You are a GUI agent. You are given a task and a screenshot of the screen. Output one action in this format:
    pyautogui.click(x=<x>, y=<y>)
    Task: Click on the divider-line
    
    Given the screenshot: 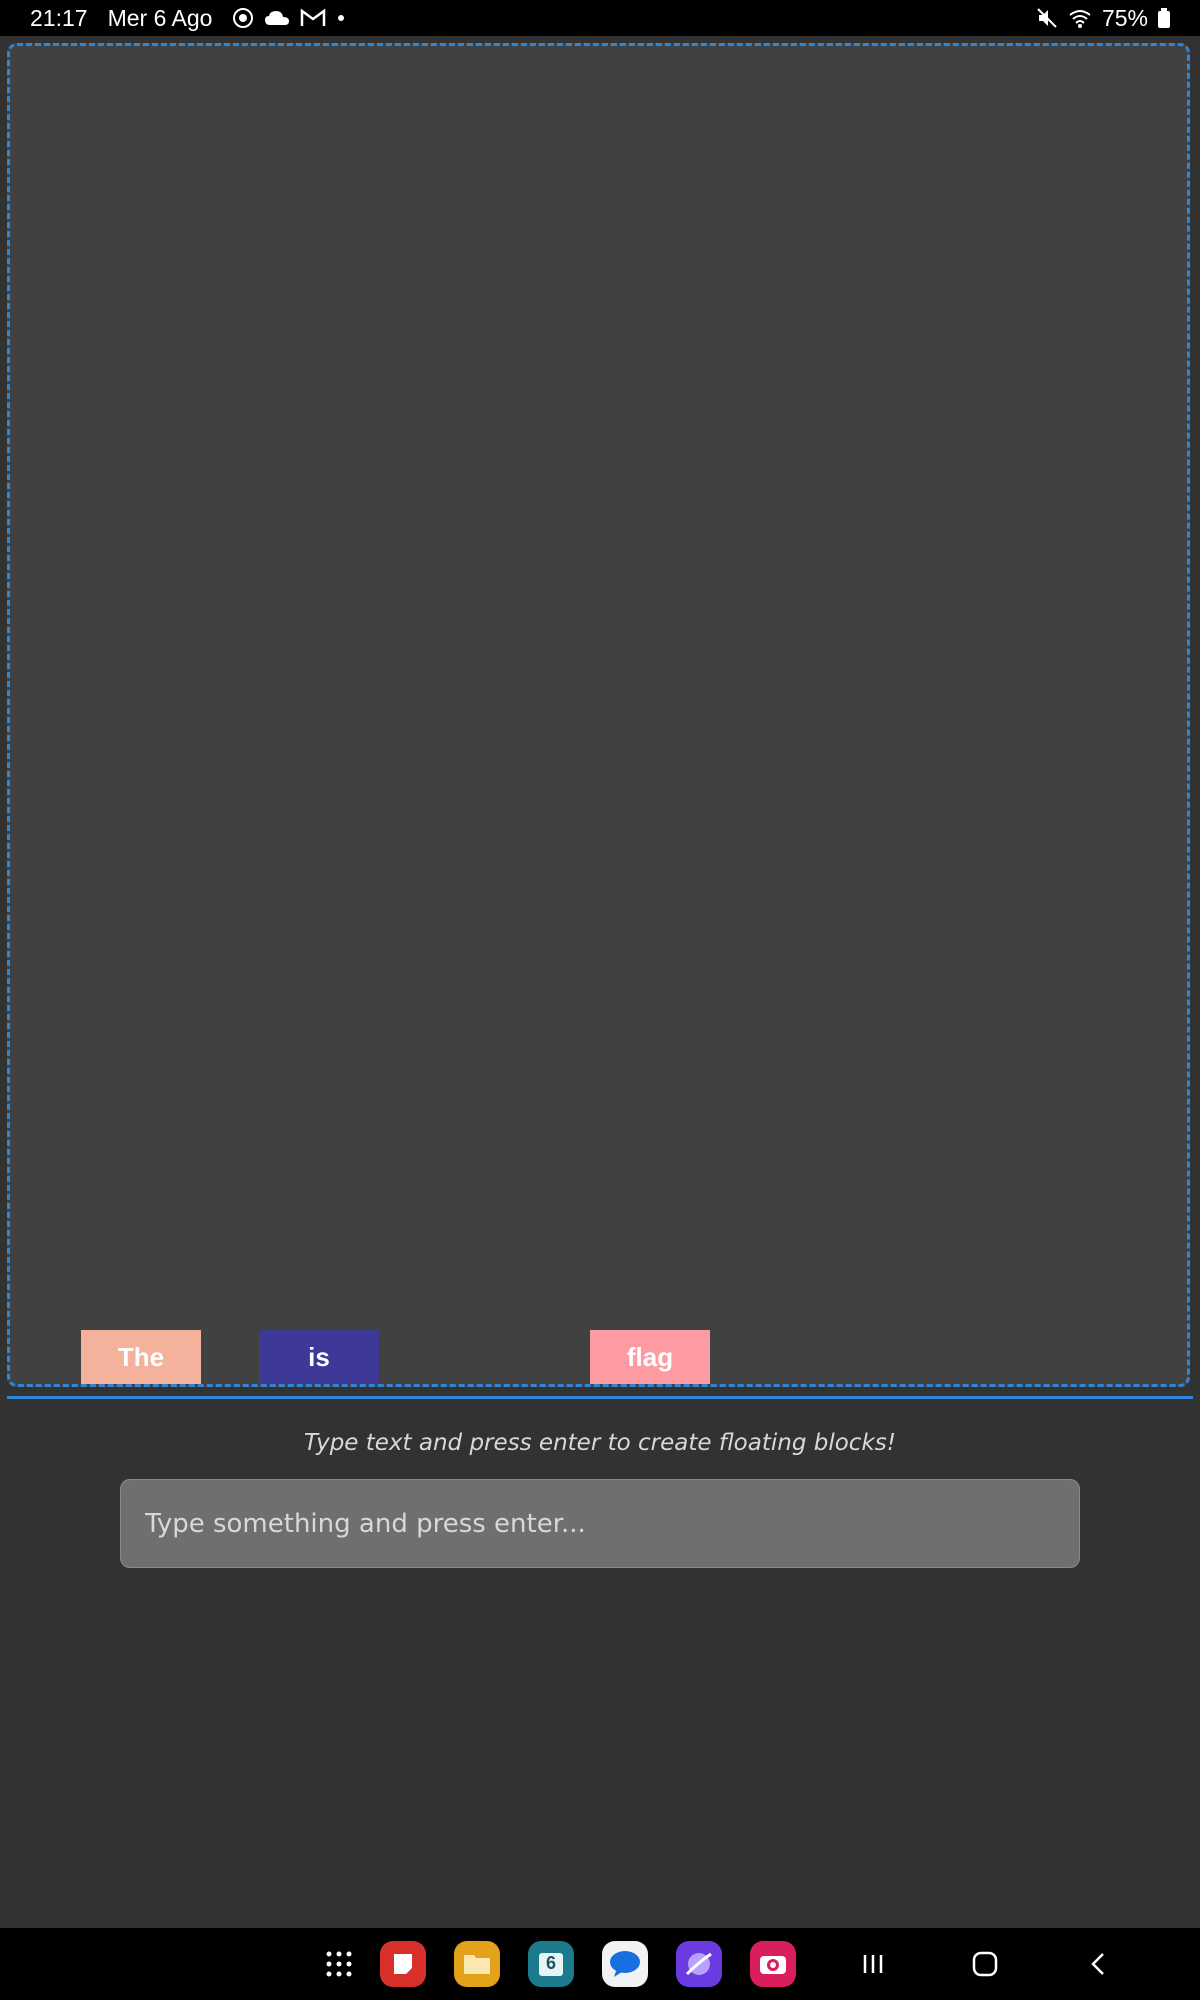 What is the action you would take?
    pyautogui.click(x=600, y=1397)
    